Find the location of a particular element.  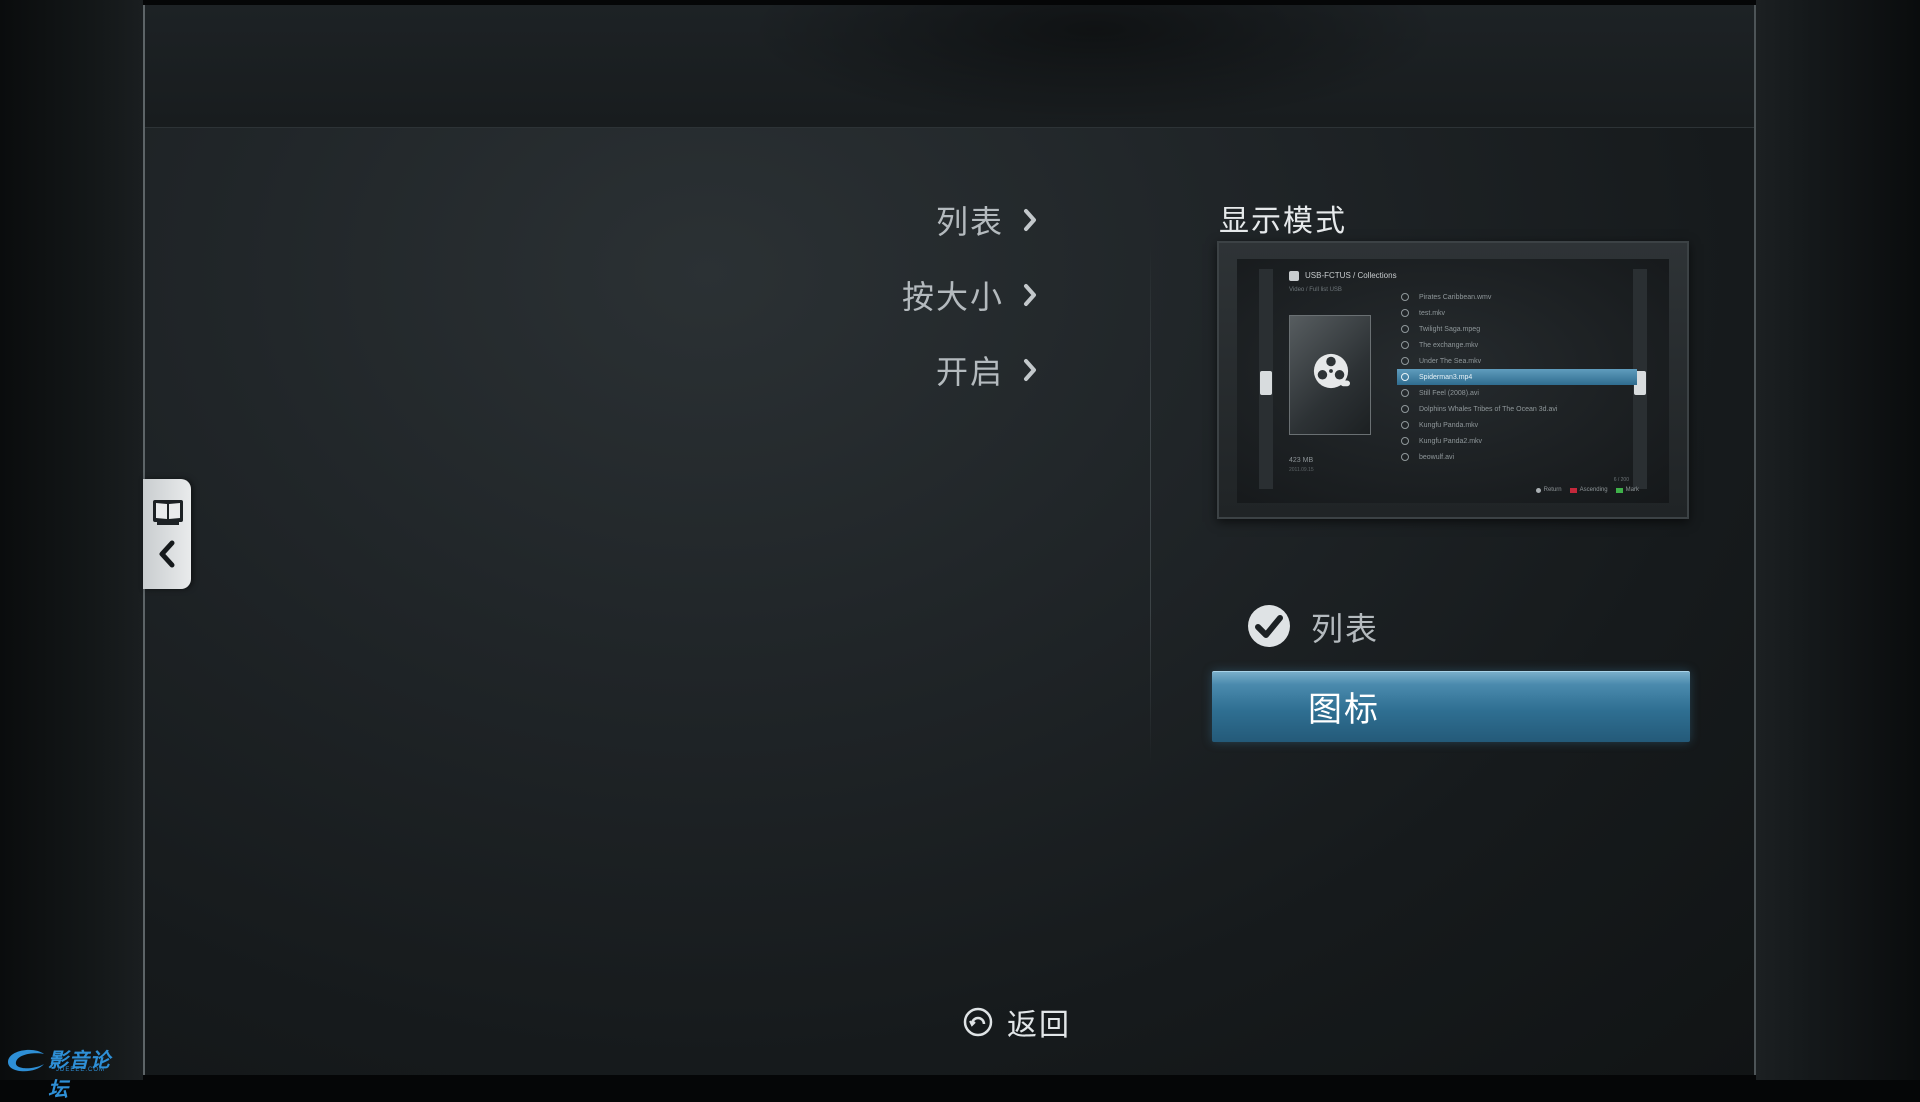

checkmark-icon is located at coordinates (1269, 626).